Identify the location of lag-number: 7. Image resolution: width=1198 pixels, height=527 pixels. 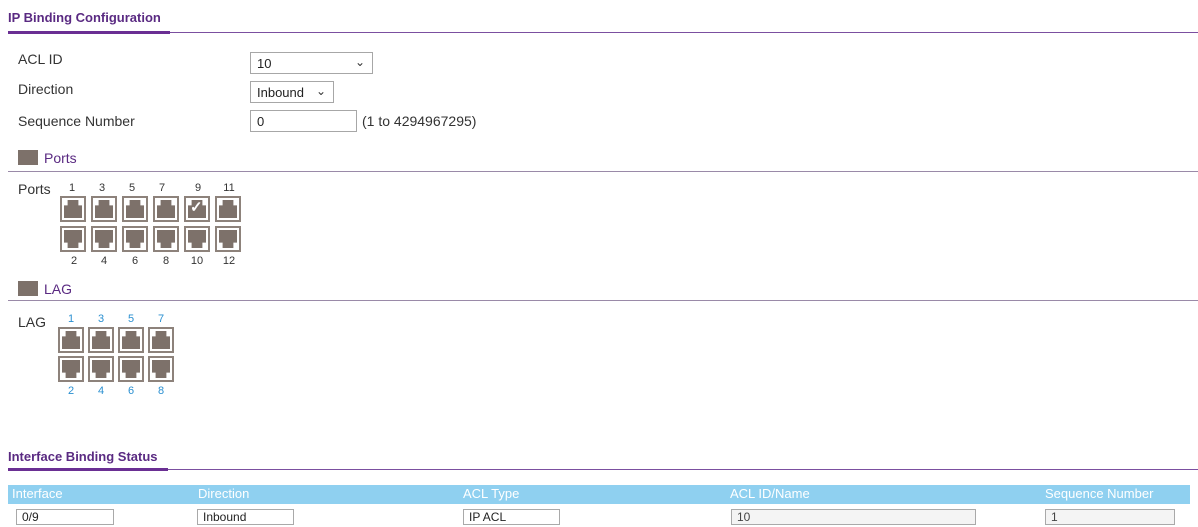
(161, 319).